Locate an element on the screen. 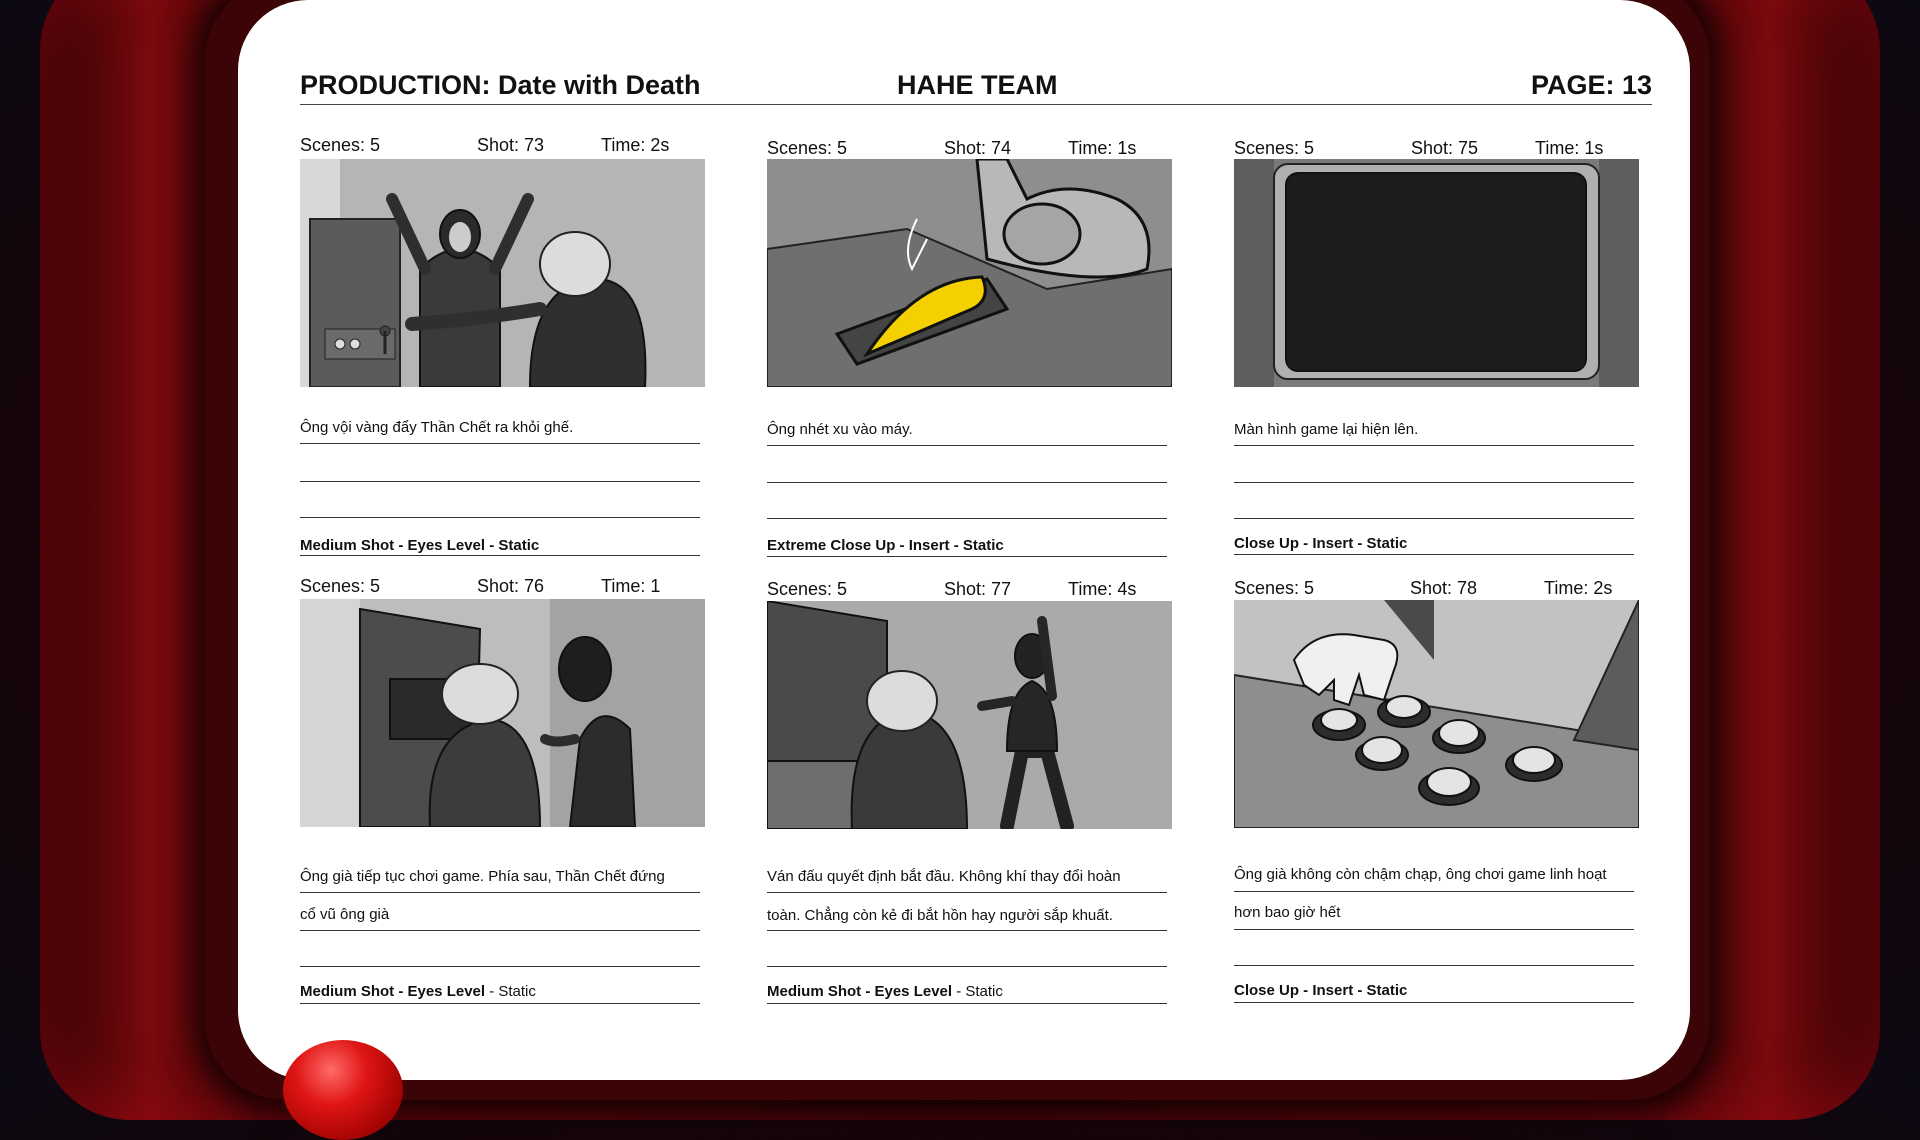 This screenshot has width=1920, height=1140. shot-label: Shot: 76 is located at coordinates (511, 586).